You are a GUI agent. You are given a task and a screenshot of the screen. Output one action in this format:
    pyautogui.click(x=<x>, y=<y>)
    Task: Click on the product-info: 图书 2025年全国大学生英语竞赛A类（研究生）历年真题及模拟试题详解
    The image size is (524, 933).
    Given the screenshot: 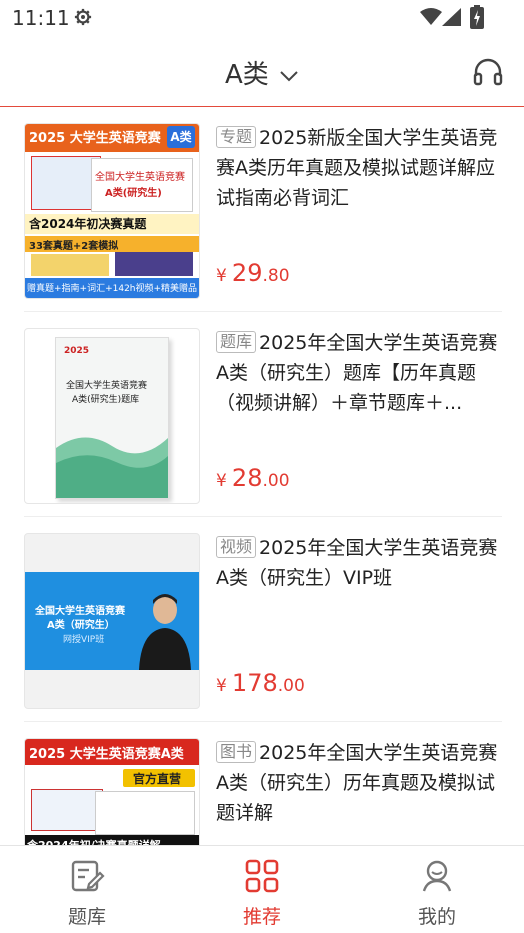 What is the action you would take?
    pyautogui.click(x=358, y=783)
    